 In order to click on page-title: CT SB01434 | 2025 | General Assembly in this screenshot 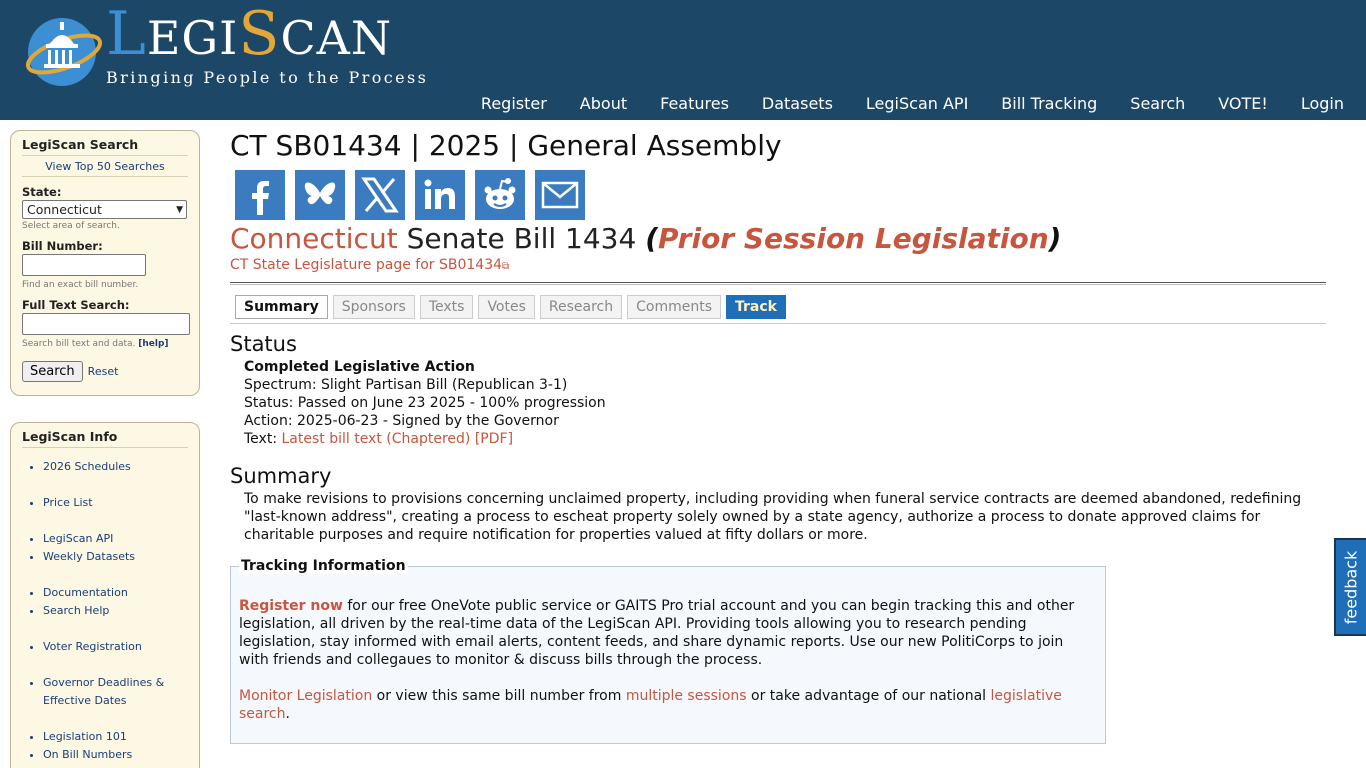, I will do `click(506, 145)`.